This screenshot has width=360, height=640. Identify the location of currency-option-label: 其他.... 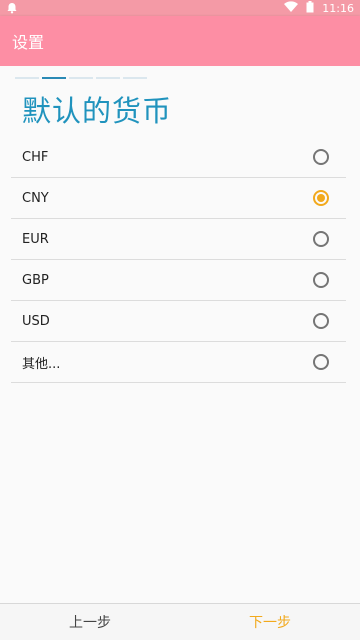
(41, 364).